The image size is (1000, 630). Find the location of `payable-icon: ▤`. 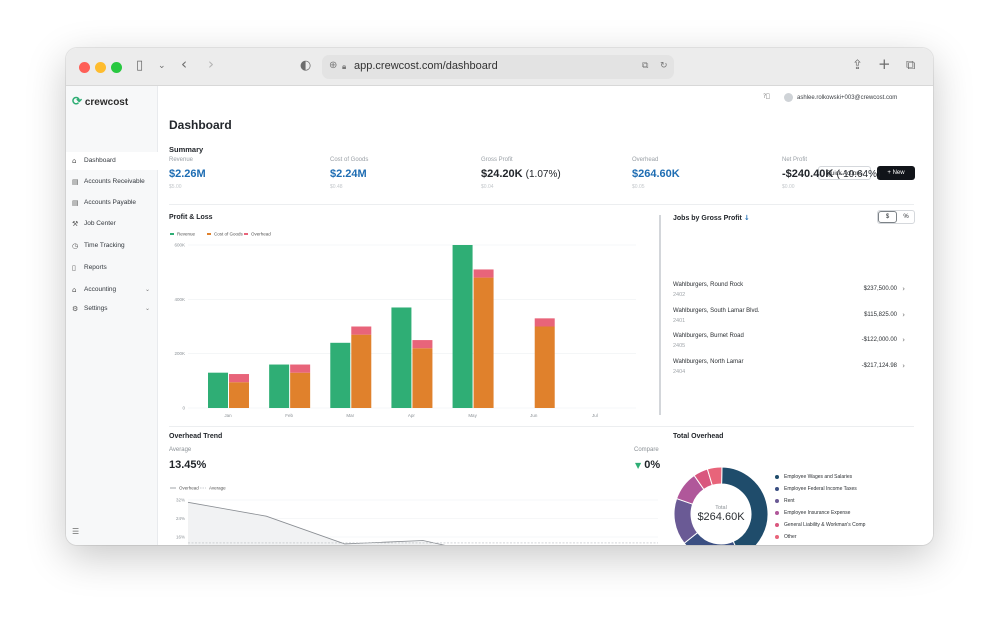

payable-icon: ▤ is located at coordinates (75, 203).